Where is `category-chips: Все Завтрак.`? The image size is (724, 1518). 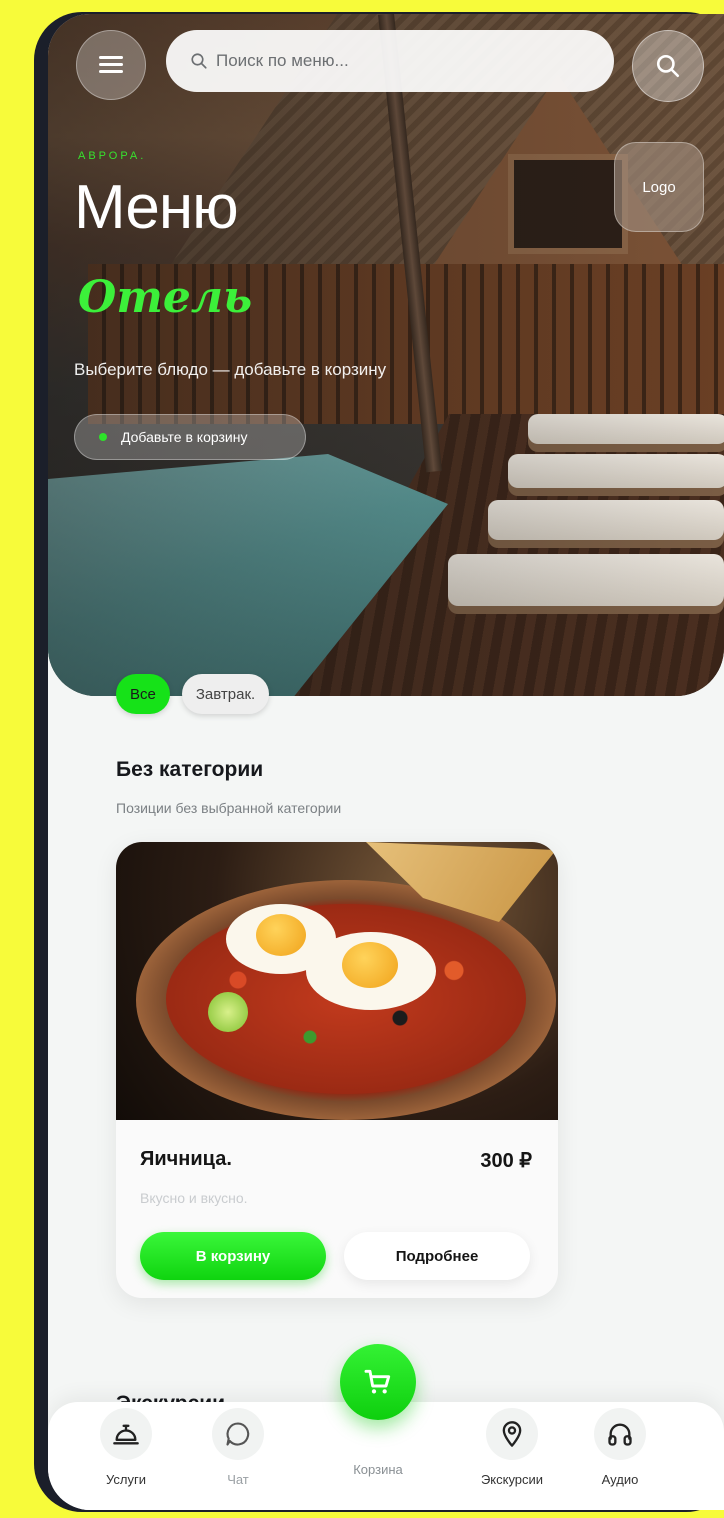
category-chips: Все Завтрак. is located at coordinates (193, 694).